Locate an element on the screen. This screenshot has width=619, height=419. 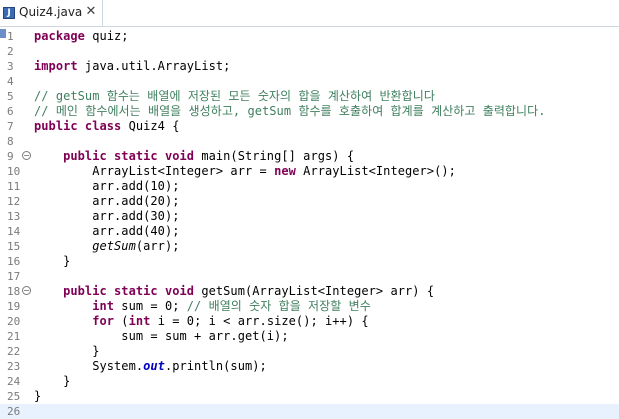
code-line: 2 is located at coordinates (309, 51).